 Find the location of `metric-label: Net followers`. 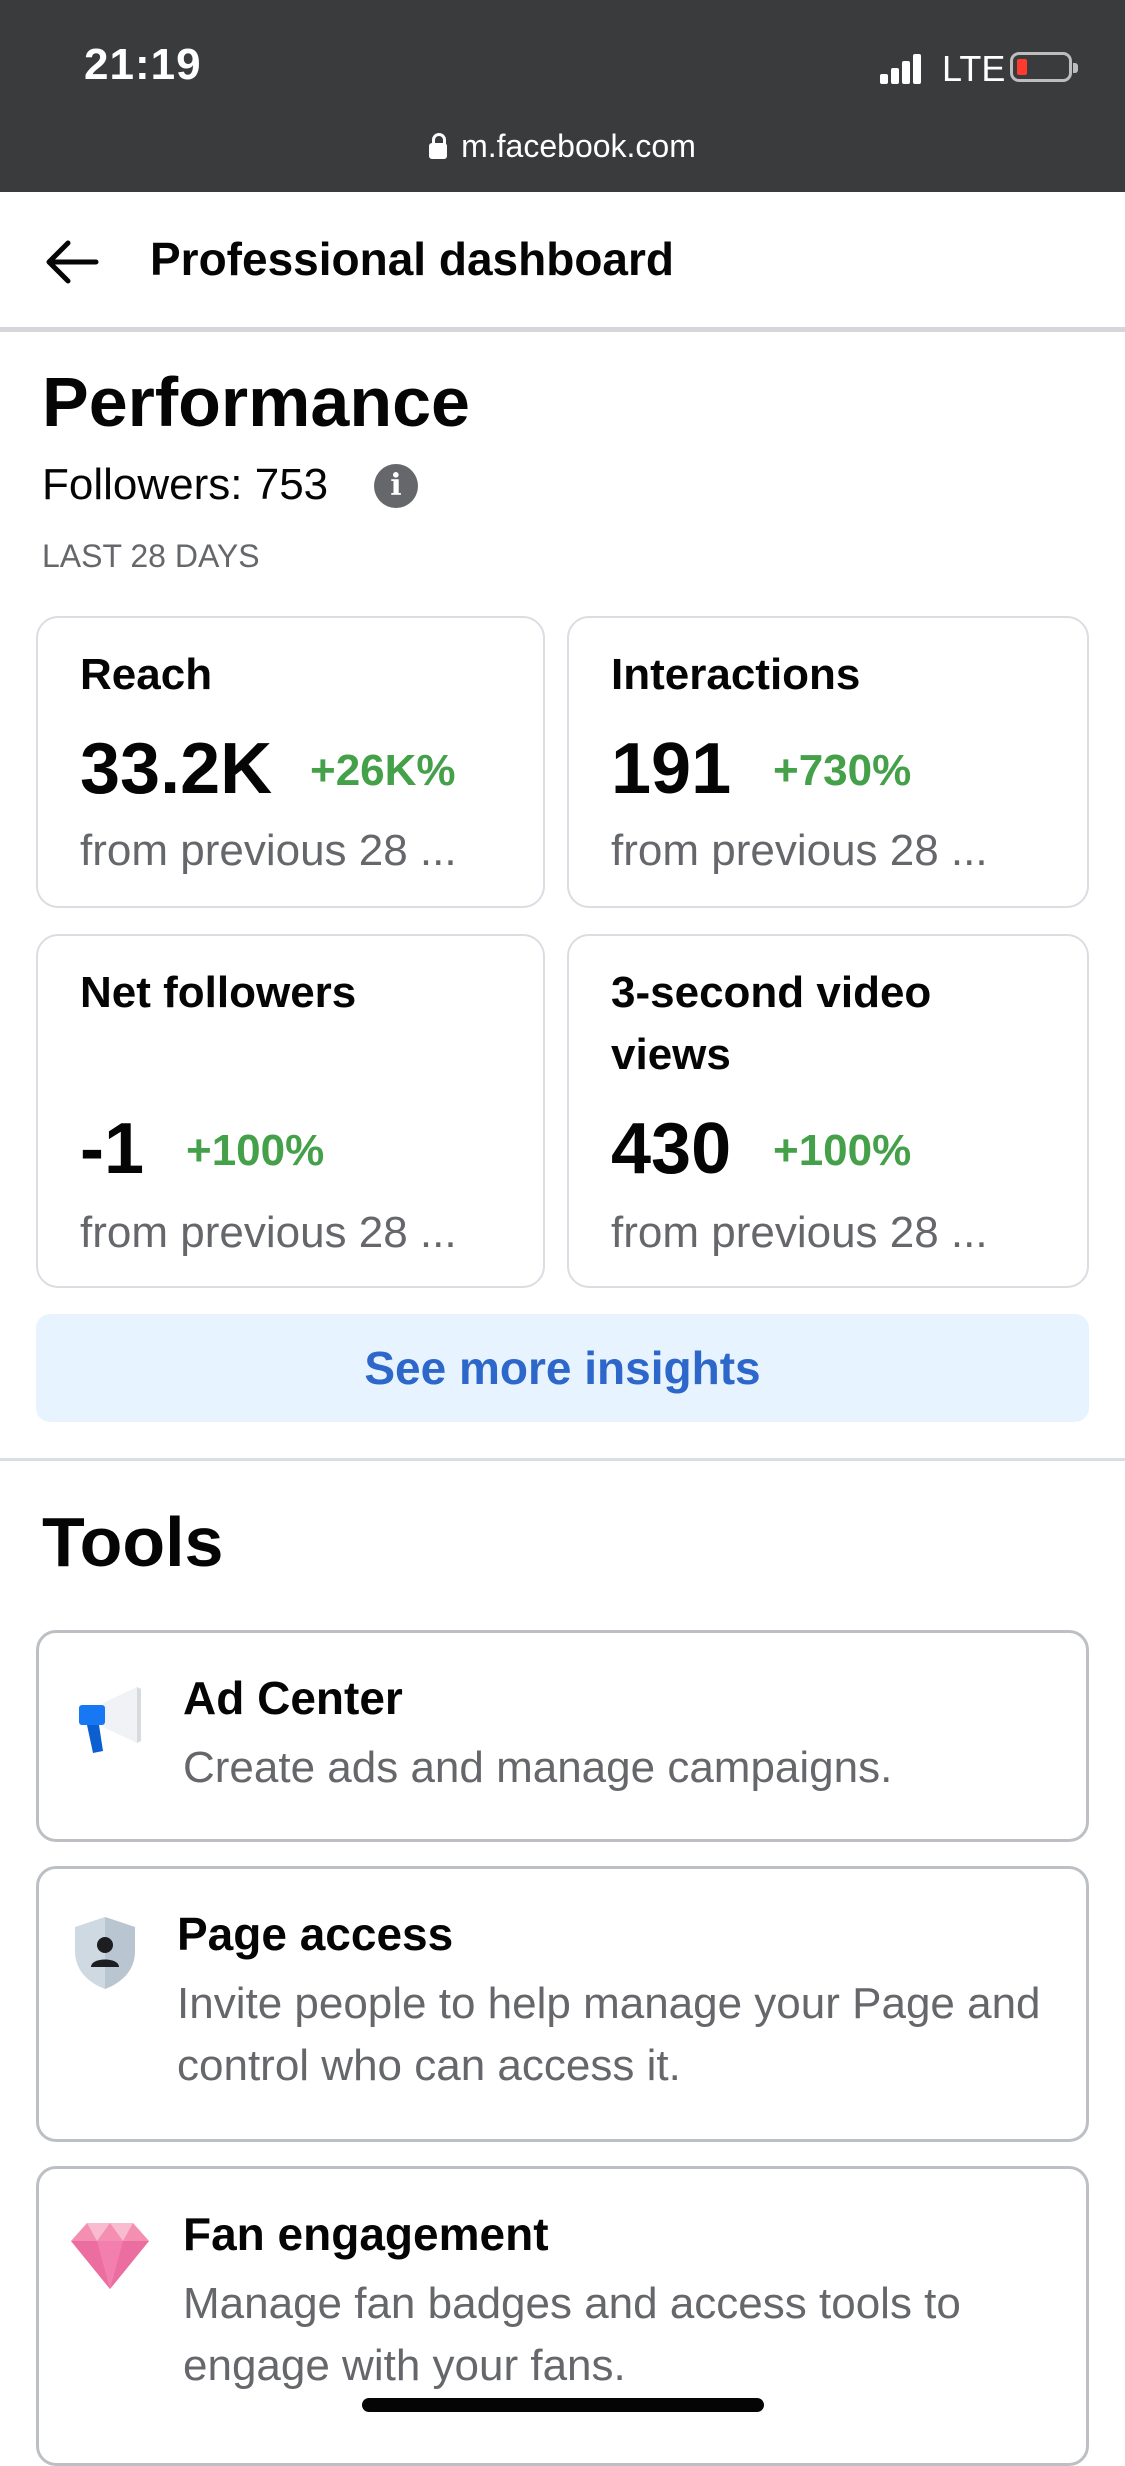

metric-label: Net followers is located at coordinates (218, 992).